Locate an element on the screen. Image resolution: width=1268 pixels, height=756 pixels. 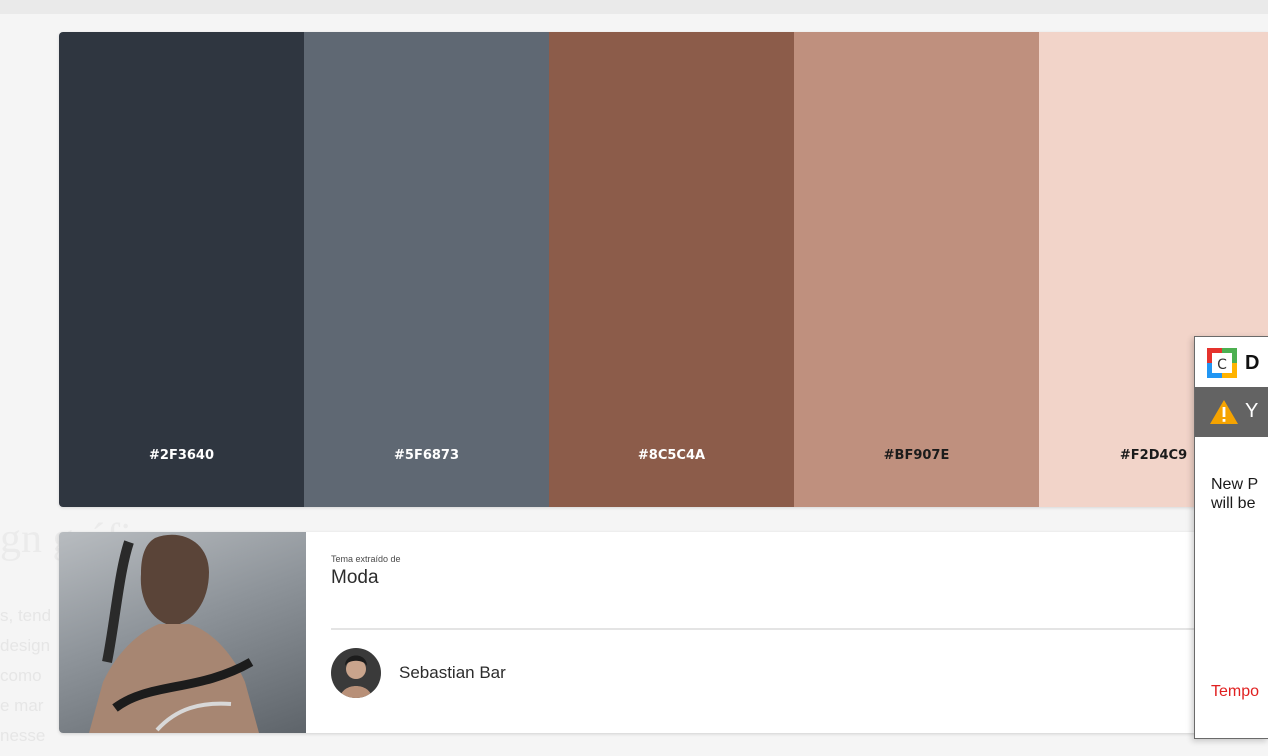
warning-text: Y is located at coordinates (1252, 411).